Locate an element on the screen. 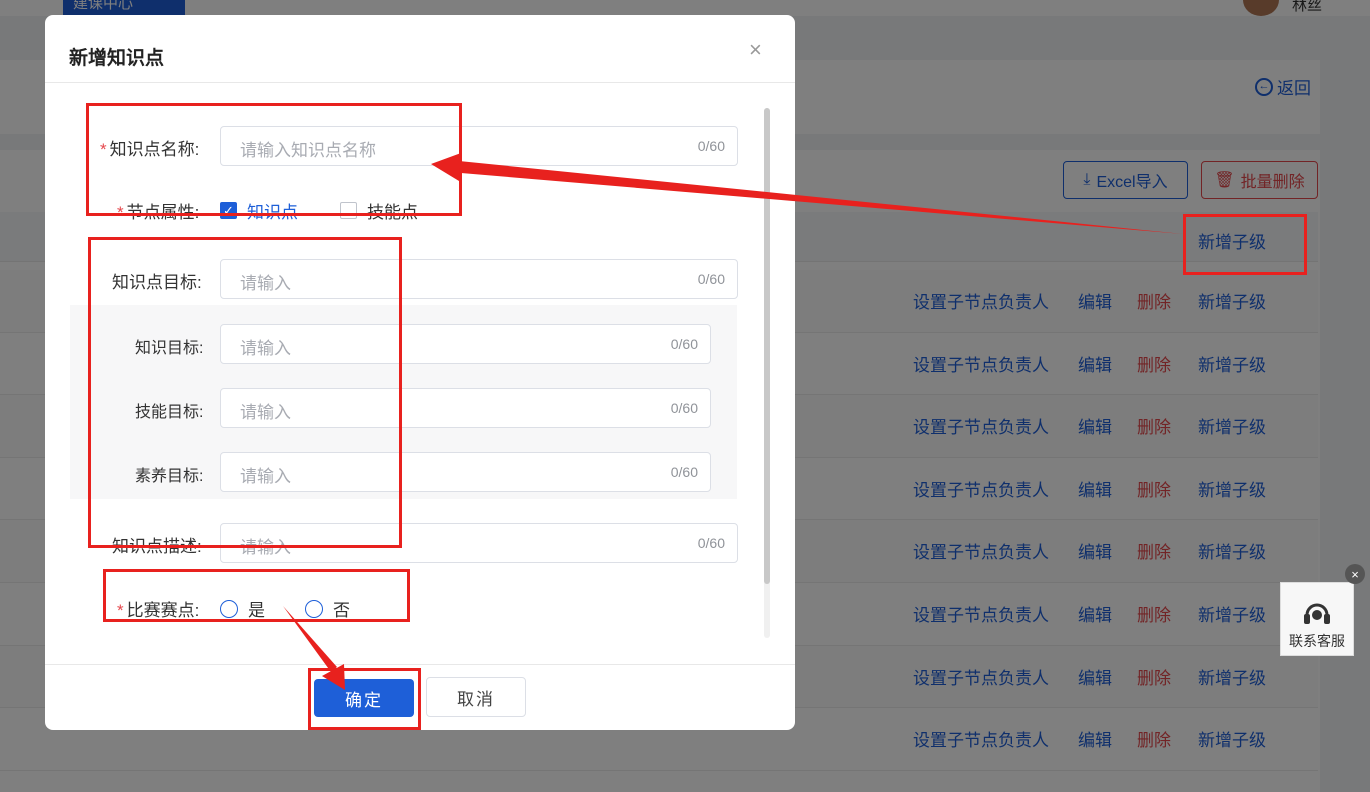 This screenshot has width=1370, height=792. desc-label: 知识点描述: is located at coordinates (157, 546).